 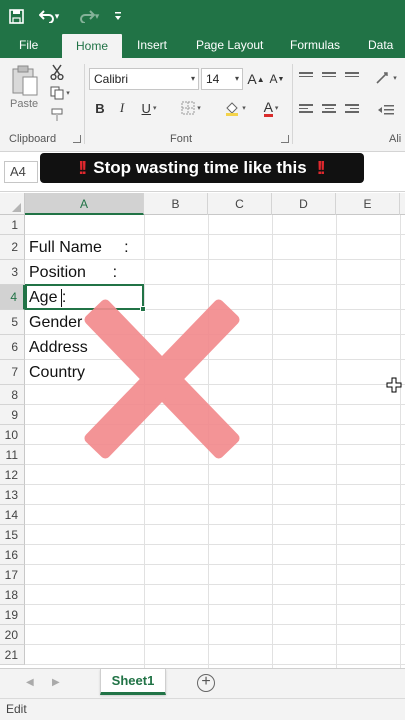 I want to click on row-header: 14, so click(x=12, y=515).